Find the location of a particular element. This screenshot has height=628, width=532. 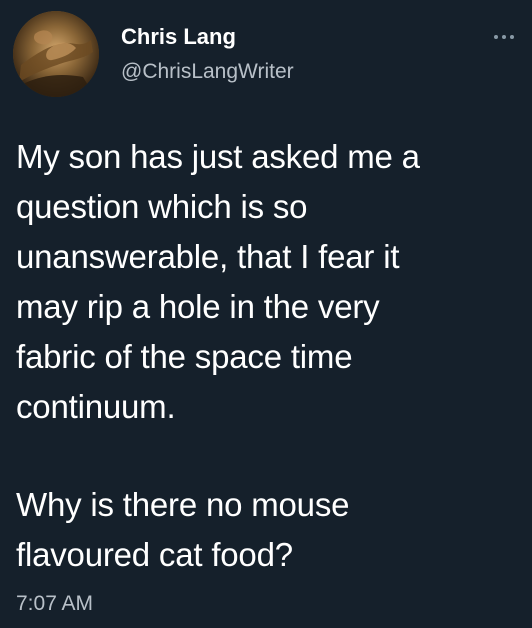

avatar-image is located at coordinates (56, 54).